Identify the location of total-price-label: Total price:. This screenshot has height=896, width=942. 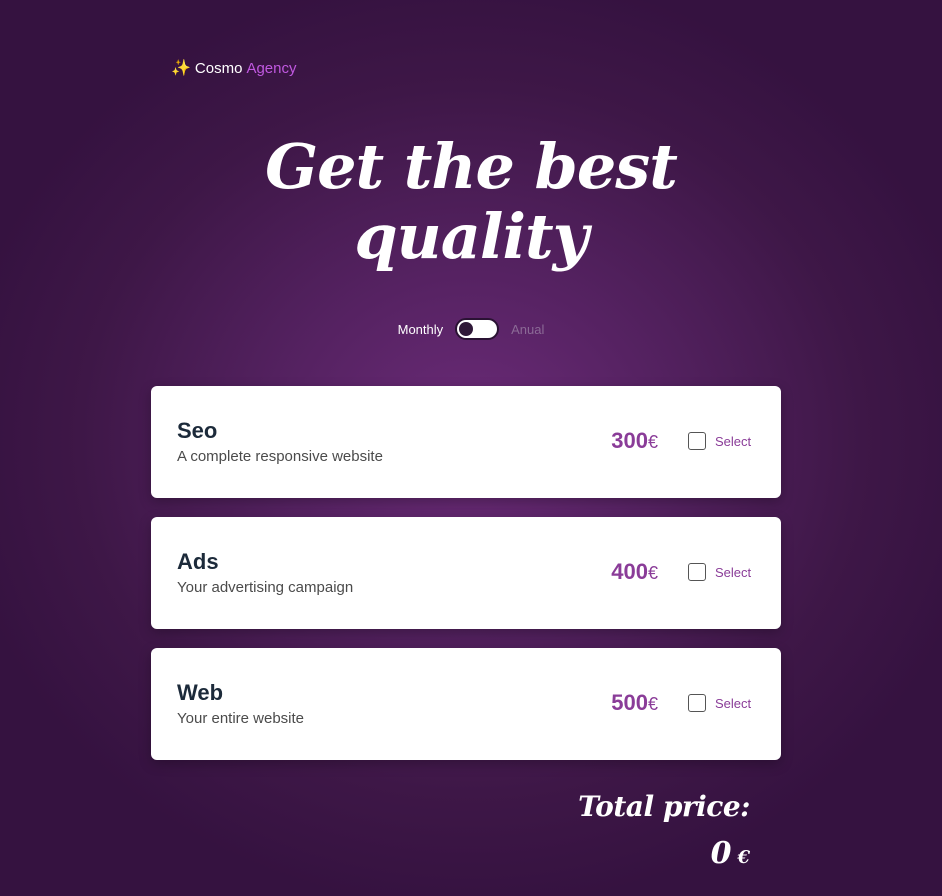
(664, 806).